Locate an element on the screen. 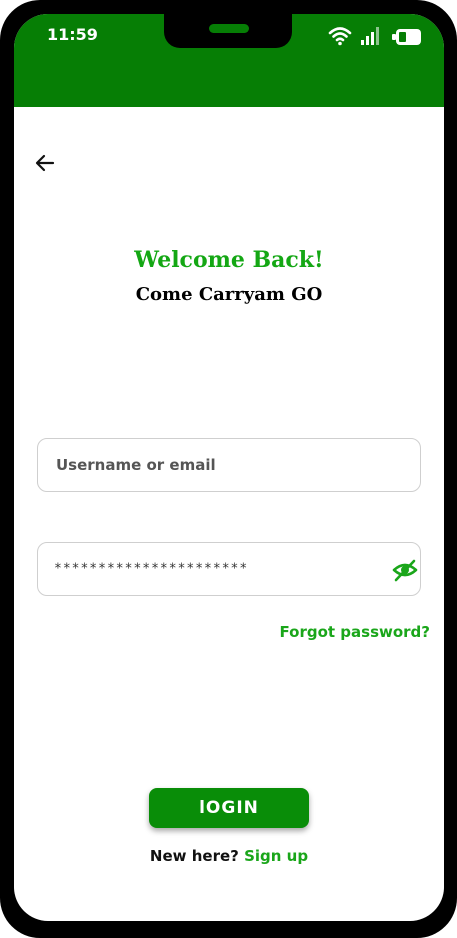  camera-notch is located at coordinates (228, 31).